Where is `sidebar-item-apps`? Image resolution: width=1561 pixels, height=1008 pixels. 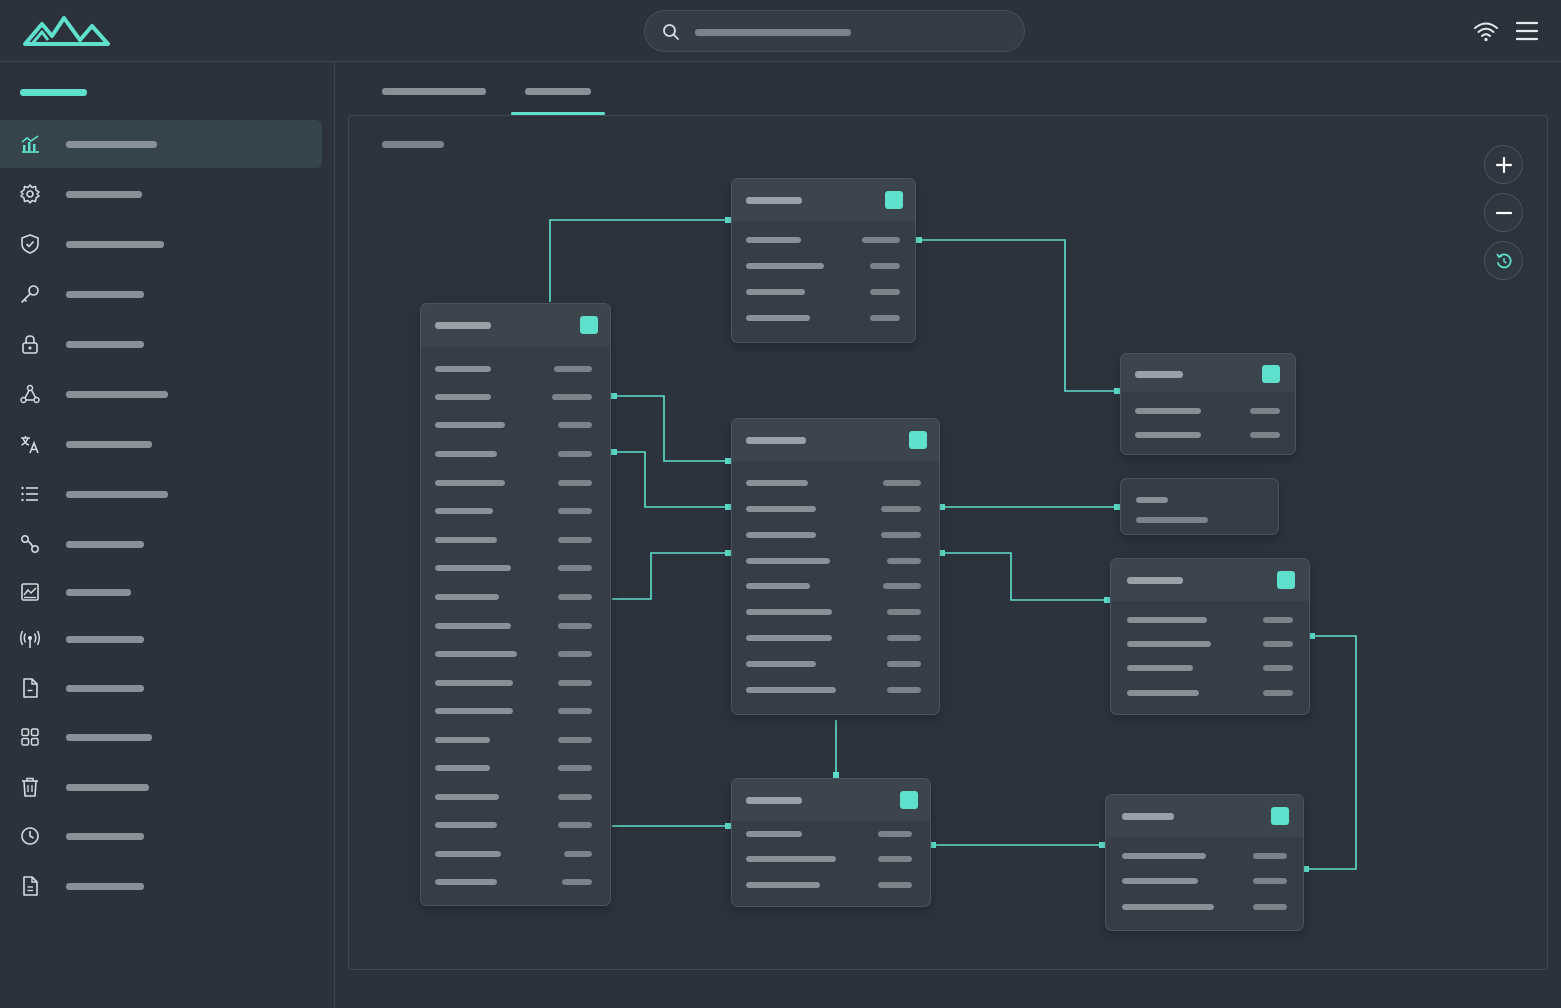 sidebar-item-apps is located at coordinates (161, 737).